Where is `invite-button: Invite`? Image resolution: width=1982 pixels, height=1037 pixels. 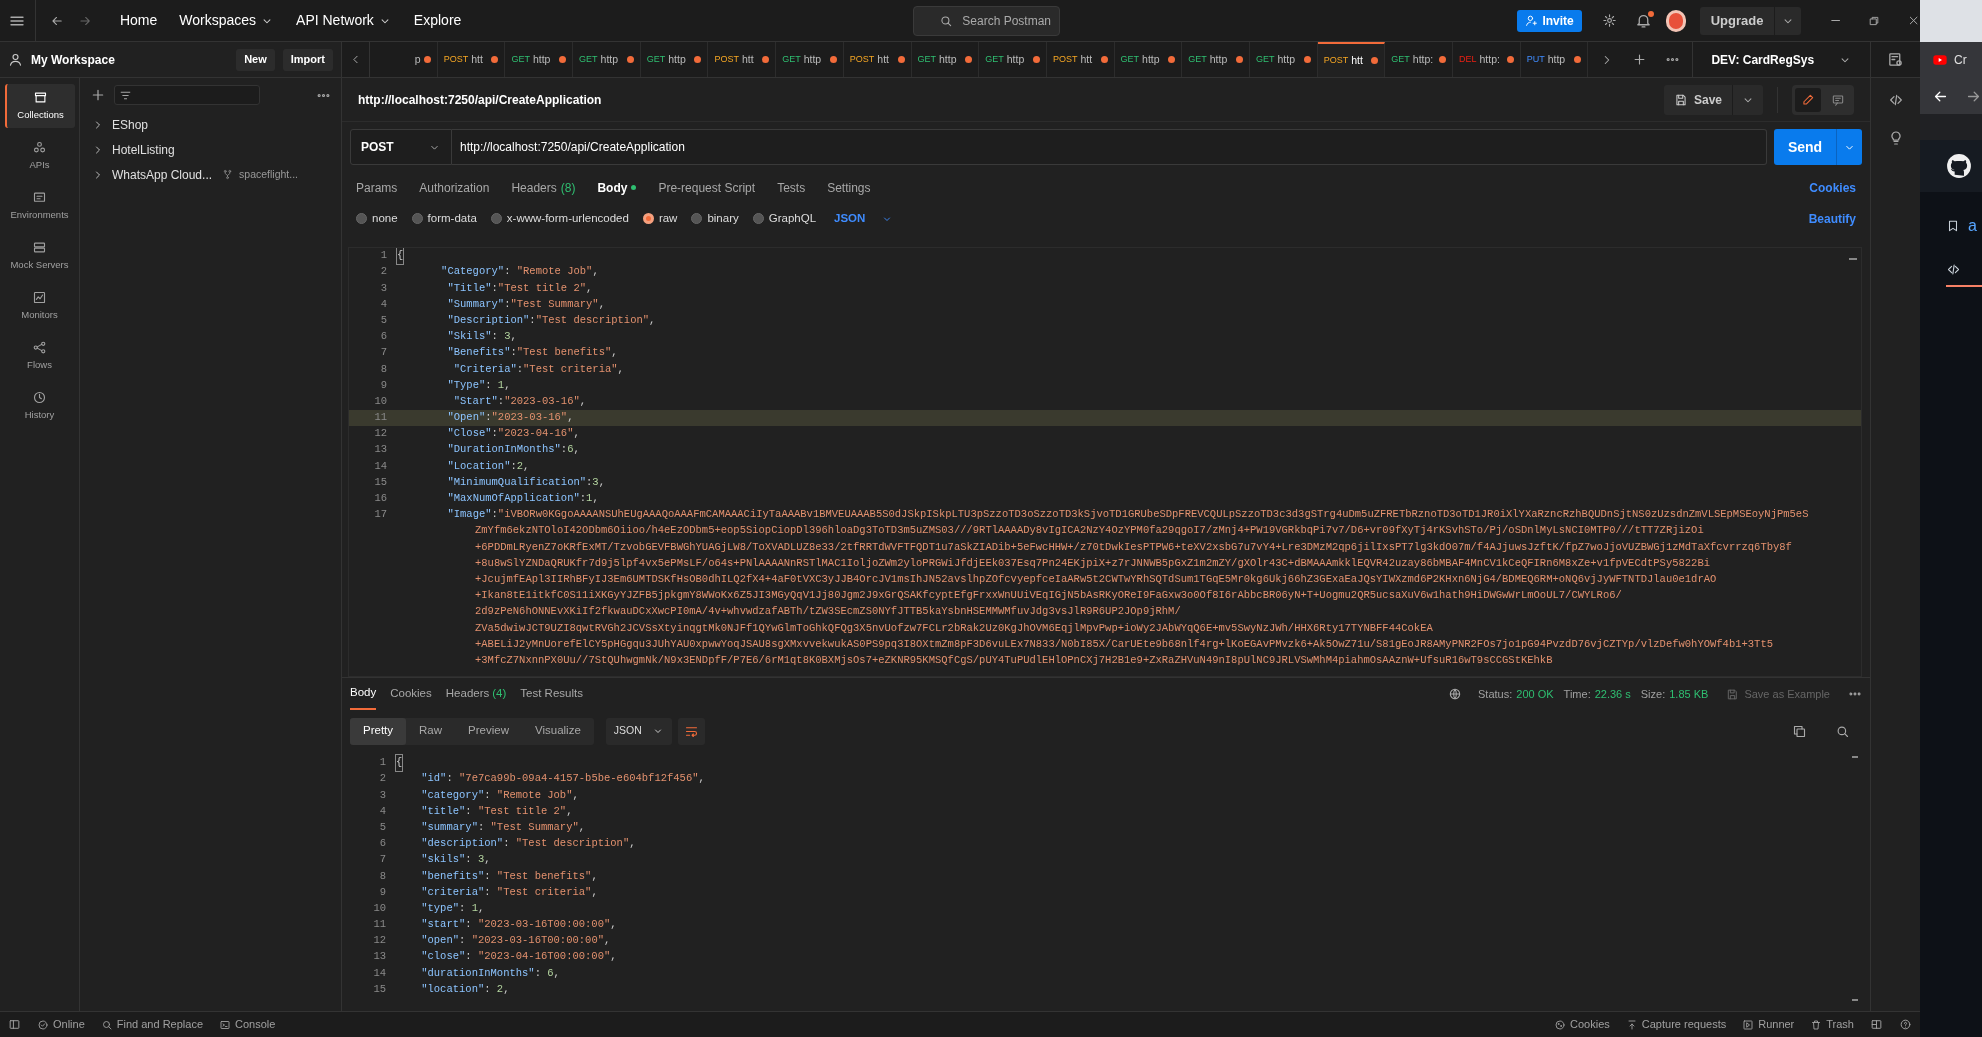 invite-button: Invite is located at coordinates (1549, 20).